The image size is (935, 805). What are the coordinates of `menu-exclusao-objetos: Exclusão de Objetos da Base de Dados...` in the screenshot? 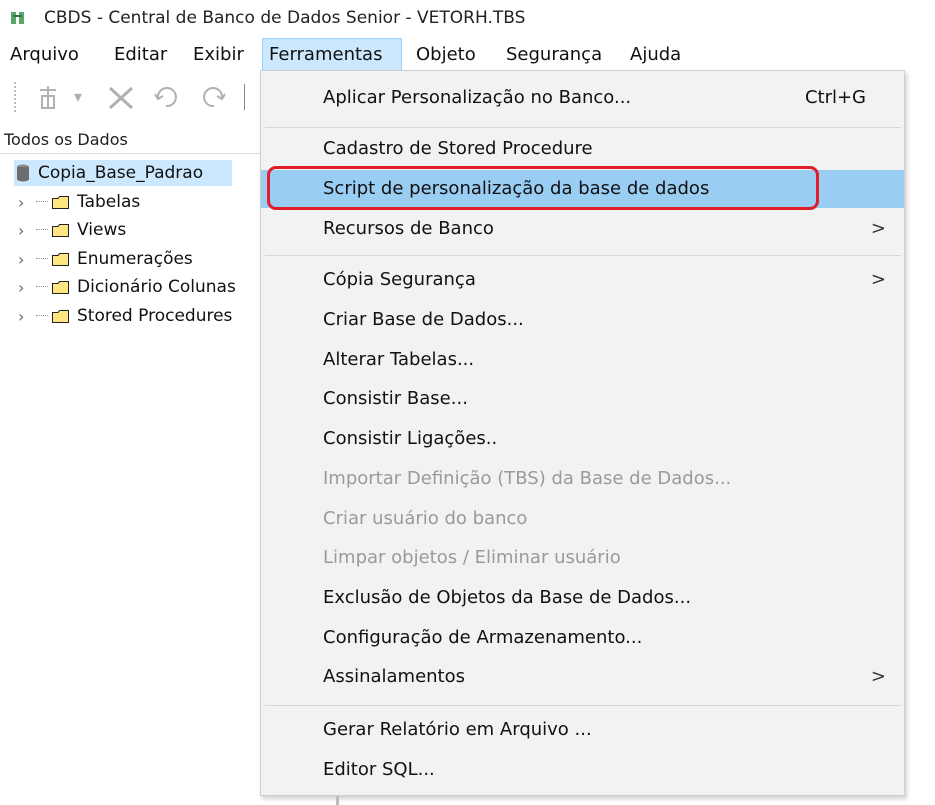 It's located at (582, 598).